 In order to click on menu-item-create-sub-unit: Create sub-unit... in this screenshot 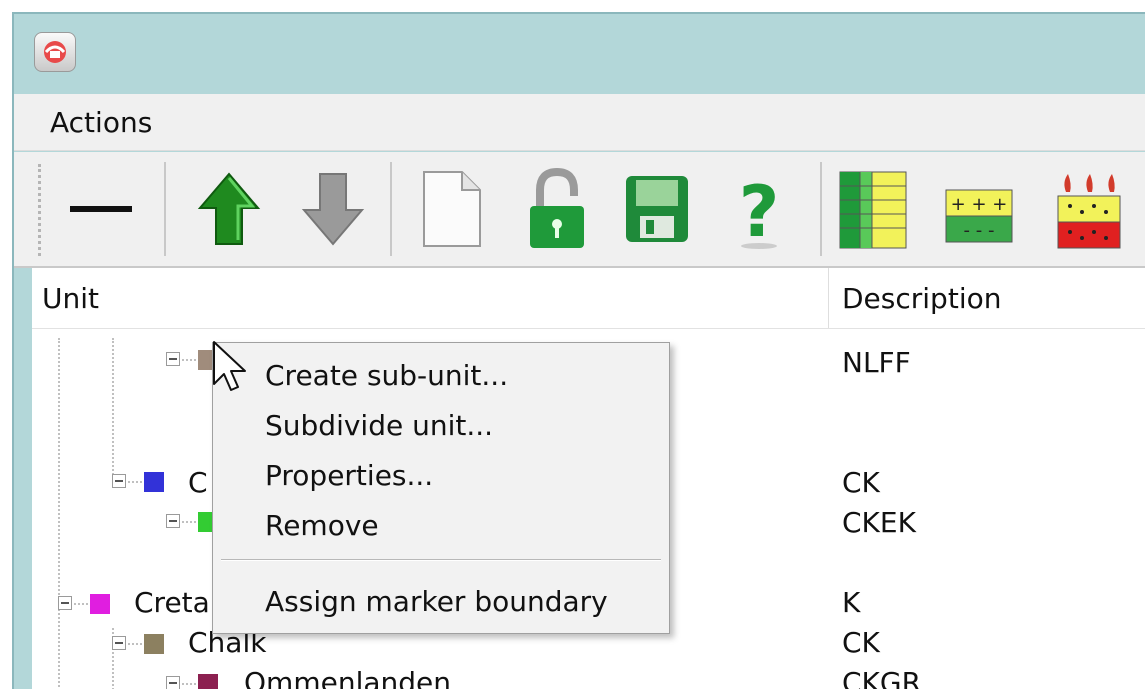, I will do `click(386, 375)`.